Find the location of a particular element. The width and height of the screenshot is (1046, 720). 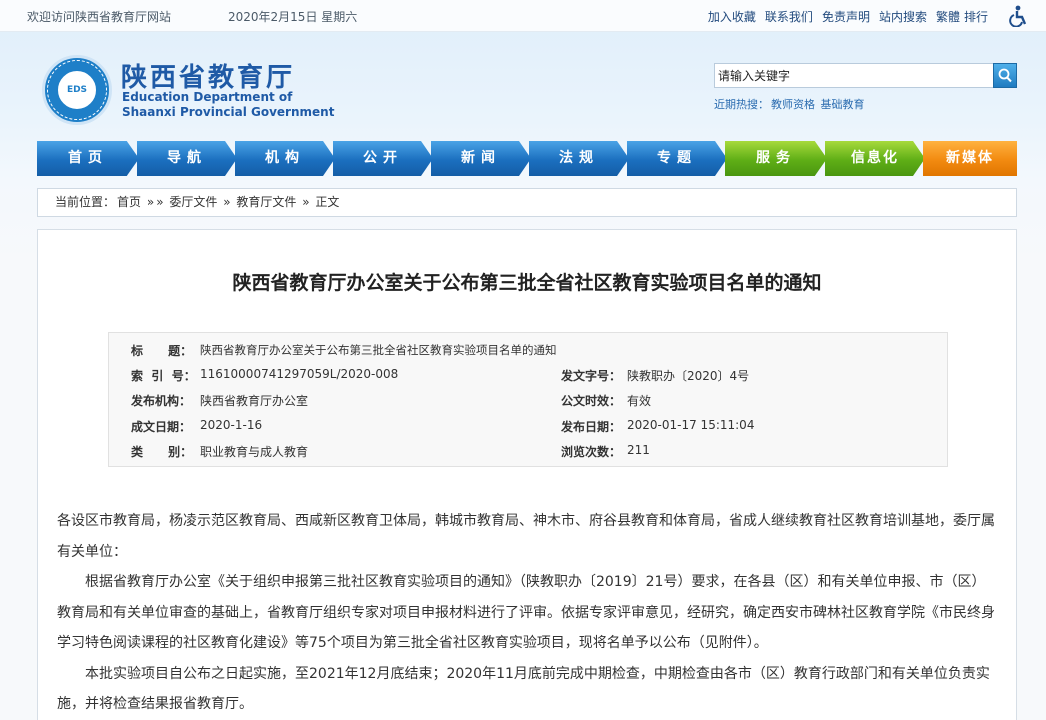

logo-inner: EDS is located at coordinates (77, 90).